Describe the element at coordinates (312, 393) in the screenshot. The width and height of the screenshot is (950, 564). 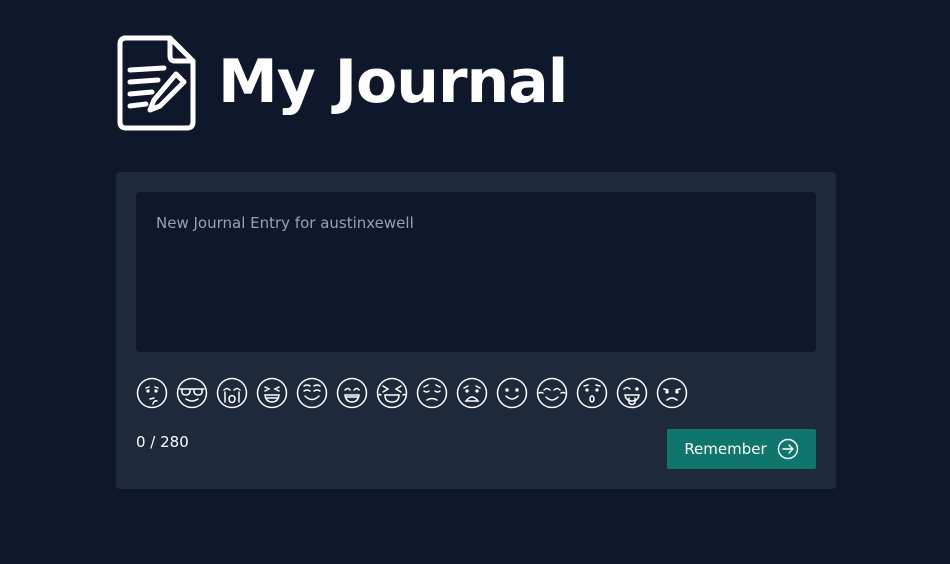
I see `smiling-face-icon` at that location.